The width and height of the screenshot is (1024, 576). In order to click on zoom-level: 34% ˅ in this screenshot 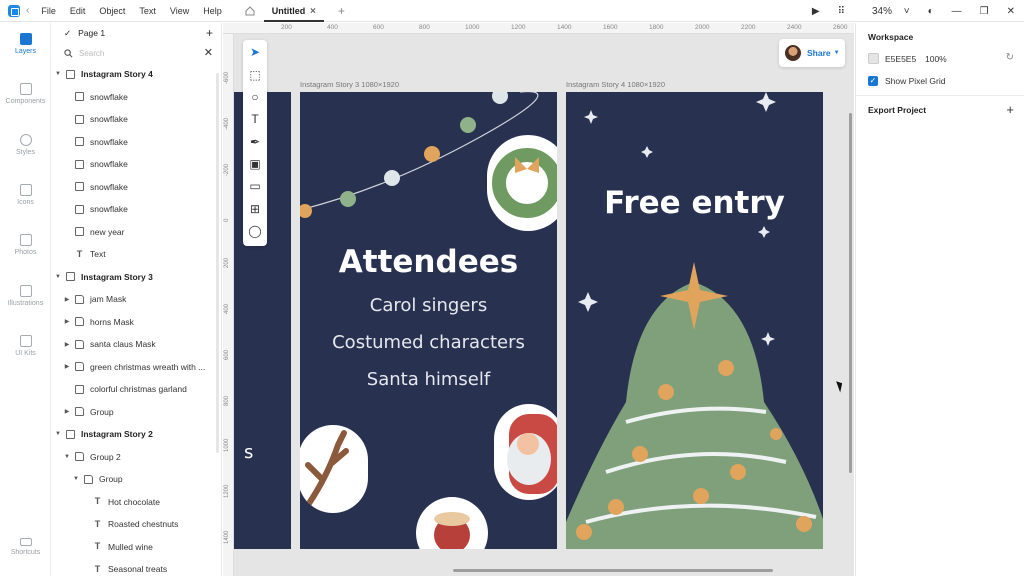, I will do `click(886, 11)`.